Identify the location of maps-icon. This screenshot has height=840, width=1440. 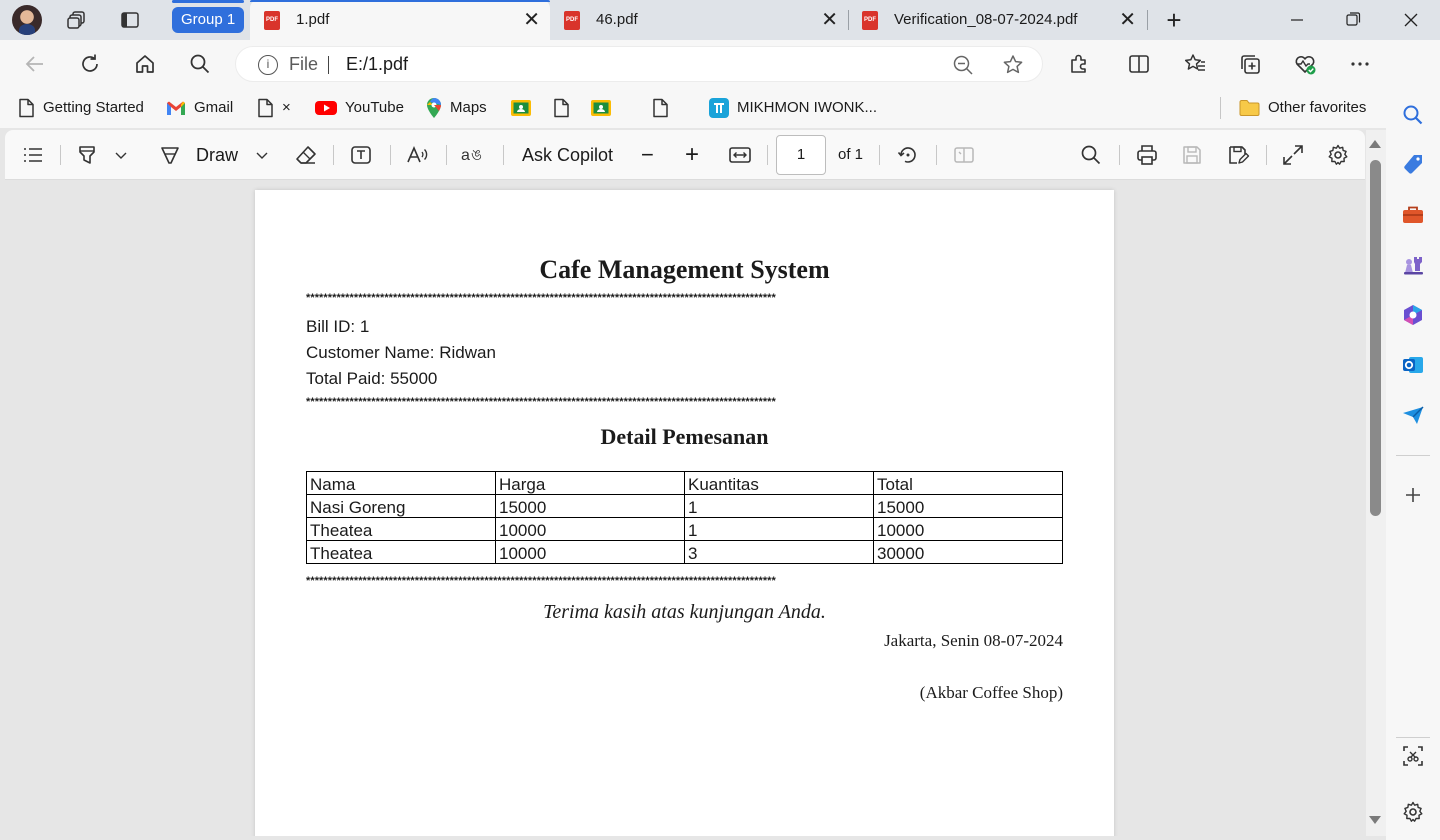
(434, 108).